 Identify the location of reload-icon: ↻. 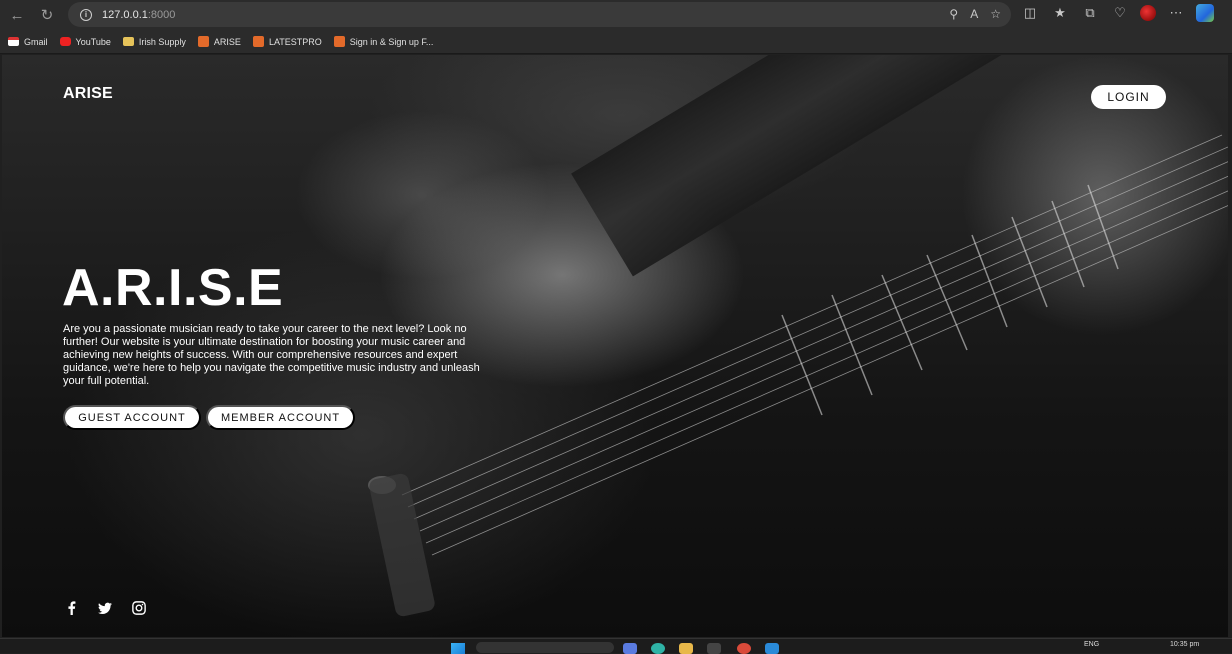
(47, 15).